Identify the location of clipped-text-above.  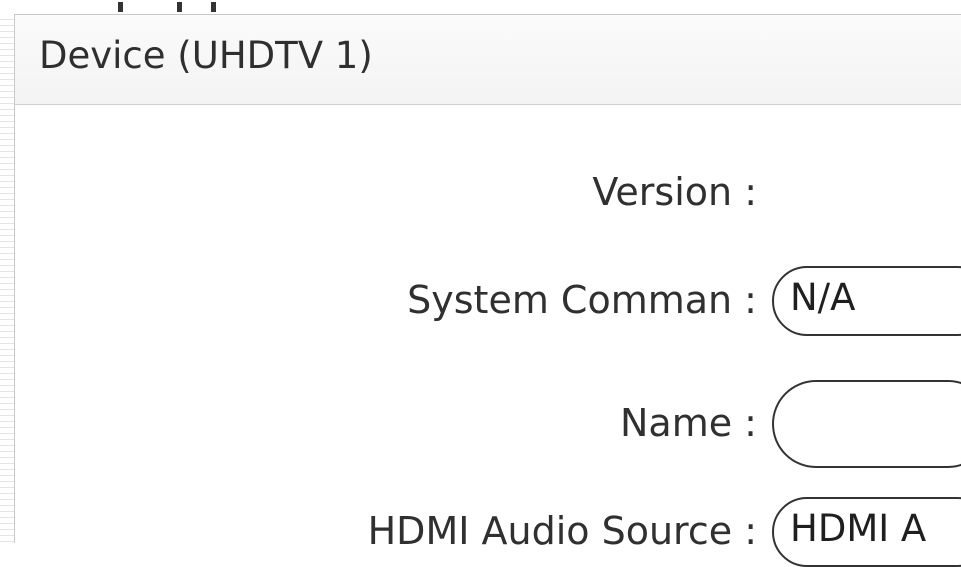
(480, 7).